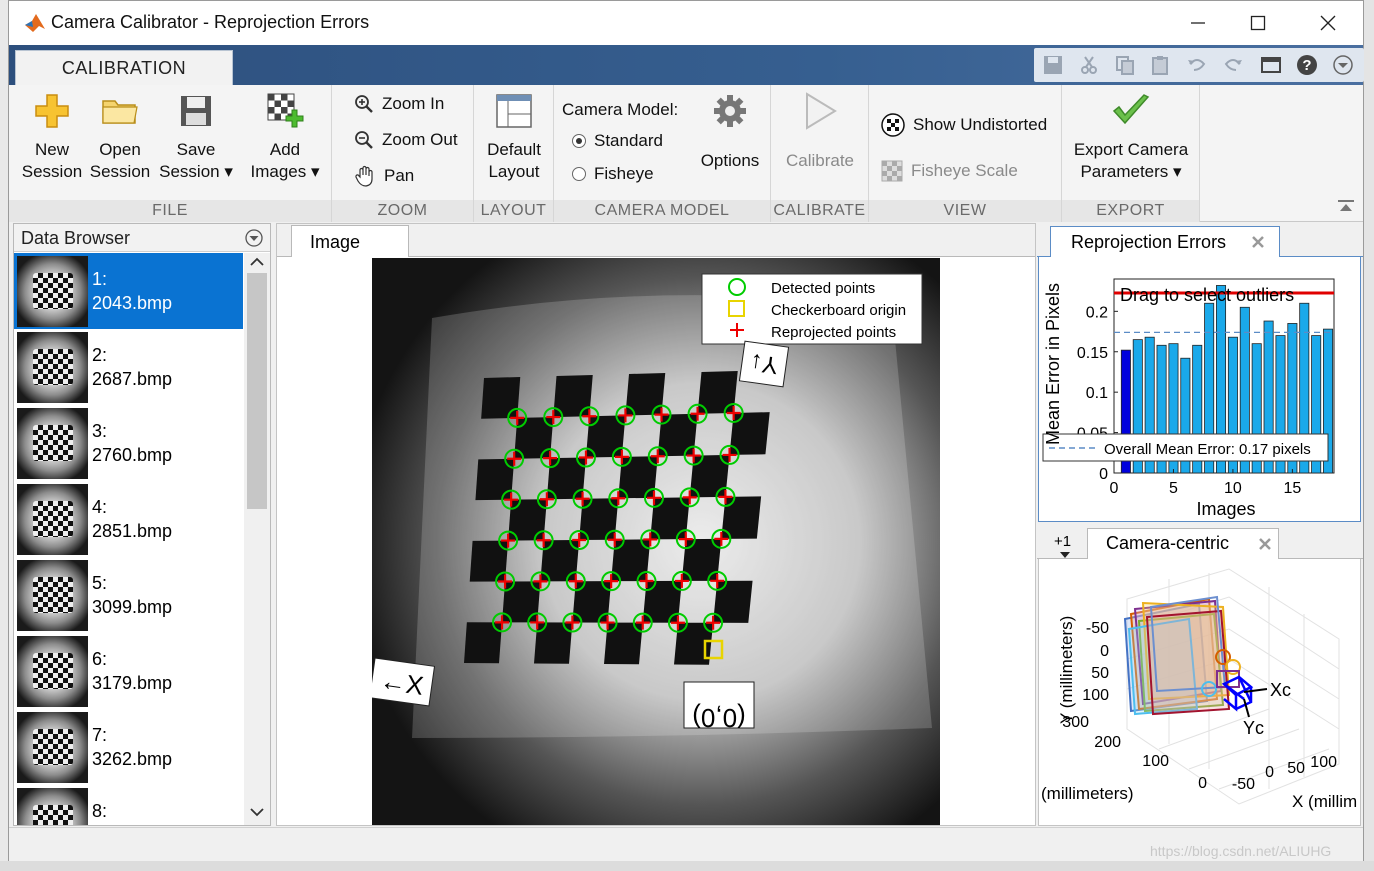 Image resolution: width=1374 pixels, height=871 pixels. What do you see at coordinates (1168, 543) in the screenshot?
I see `camera-tab-label: Camera-centric` at bounding box center [1168, 543].